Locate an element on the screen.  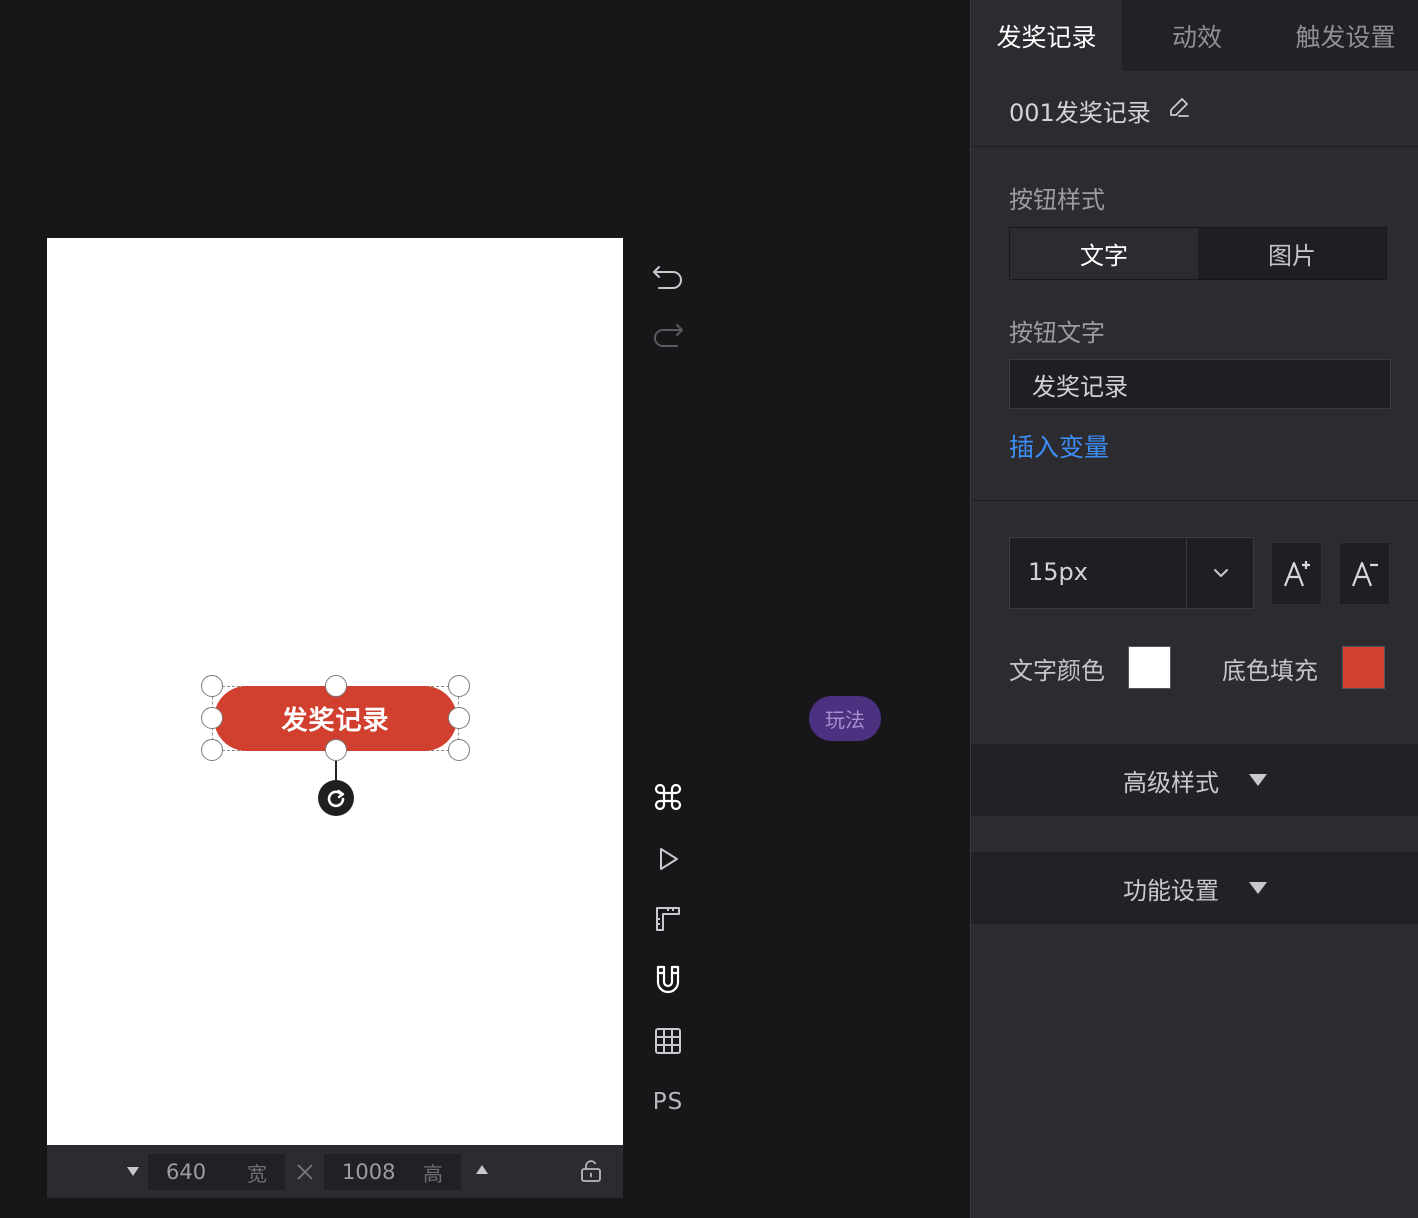
play-icon is located at coordinates (669, 859).